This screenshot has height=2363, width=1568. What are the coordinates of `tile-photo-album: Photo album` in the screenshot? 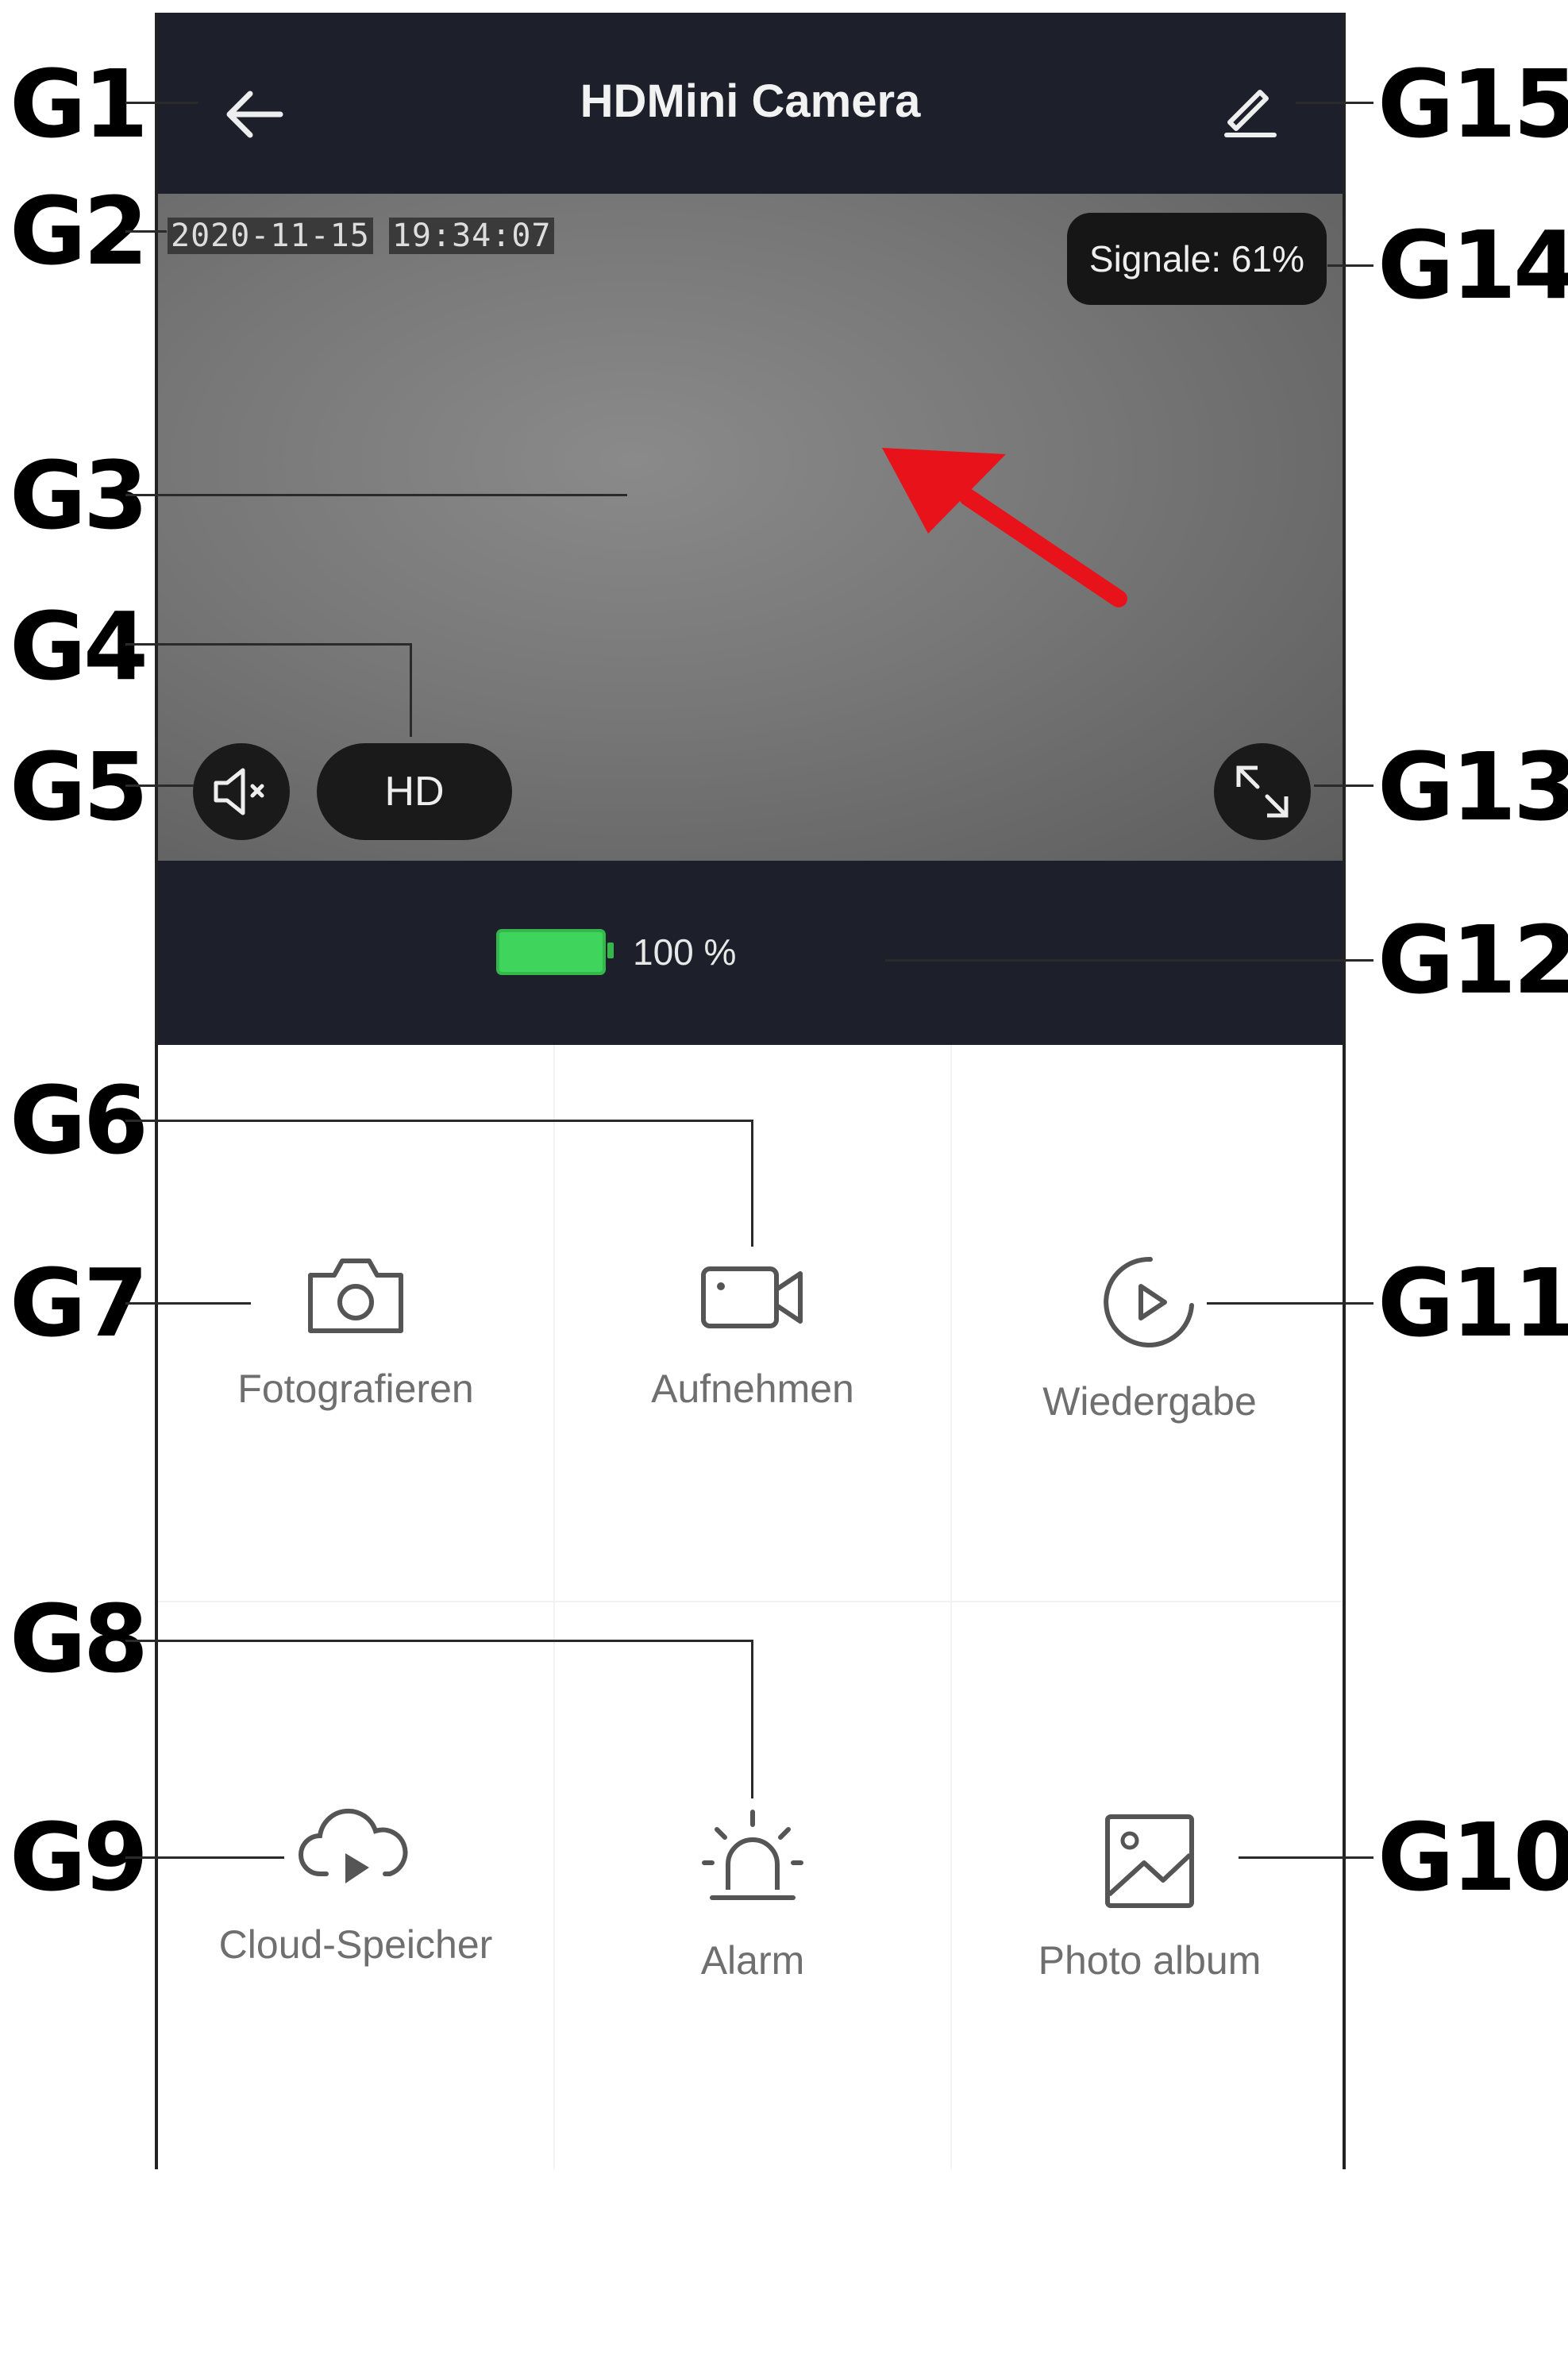 It's located at (1149, 2085).